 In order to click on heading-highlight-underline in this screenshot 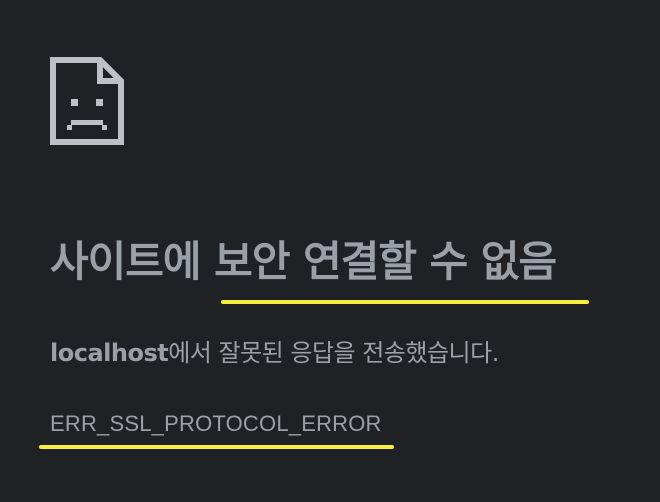, I will do `click(405, 302)`.